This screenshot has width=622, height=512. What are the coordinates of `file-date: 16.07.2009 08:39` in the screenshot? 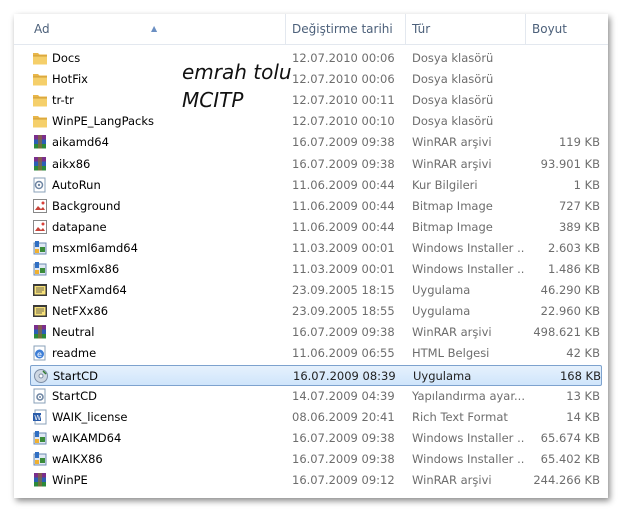 It's located at (344, 375).